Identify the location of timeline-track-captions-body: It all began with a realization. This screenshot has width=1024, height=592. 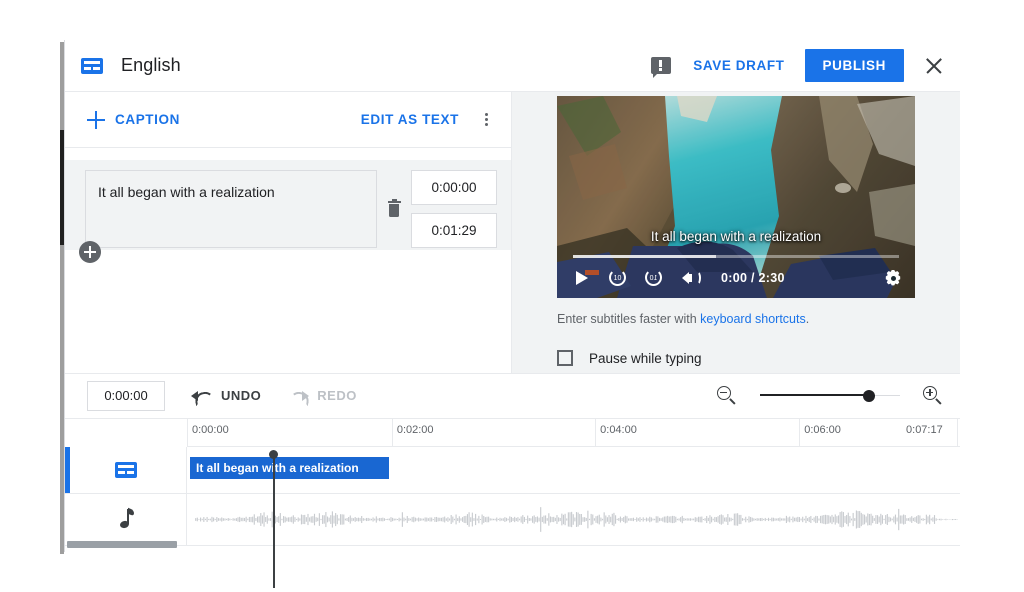
(573, 470).